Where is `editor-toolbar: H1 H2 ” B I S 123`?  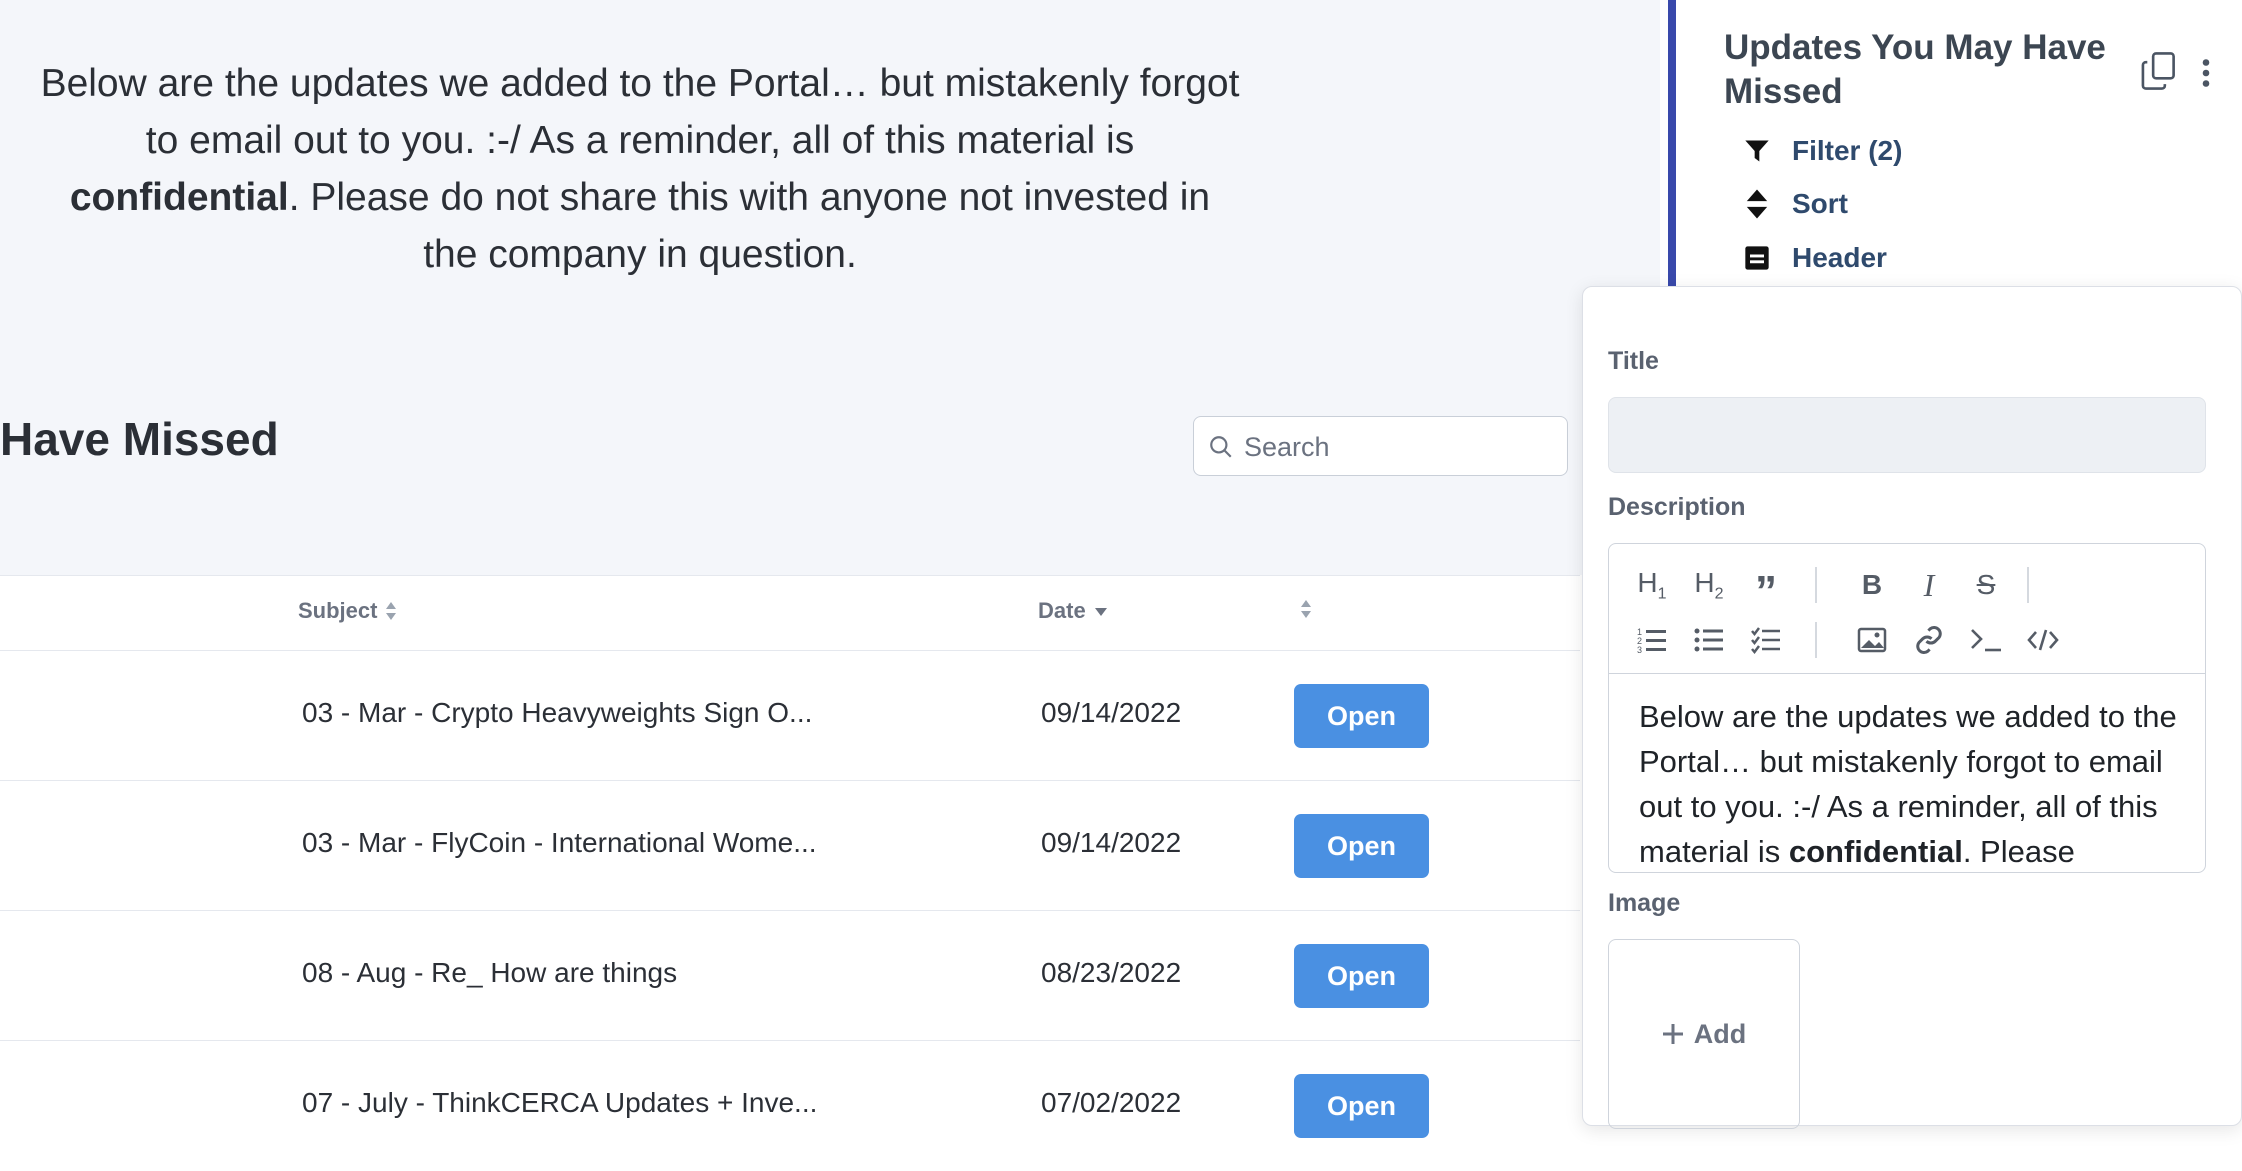
editor-toolbar: H1 H2 ” B I S 123 is located at coordinates (1907, 609).